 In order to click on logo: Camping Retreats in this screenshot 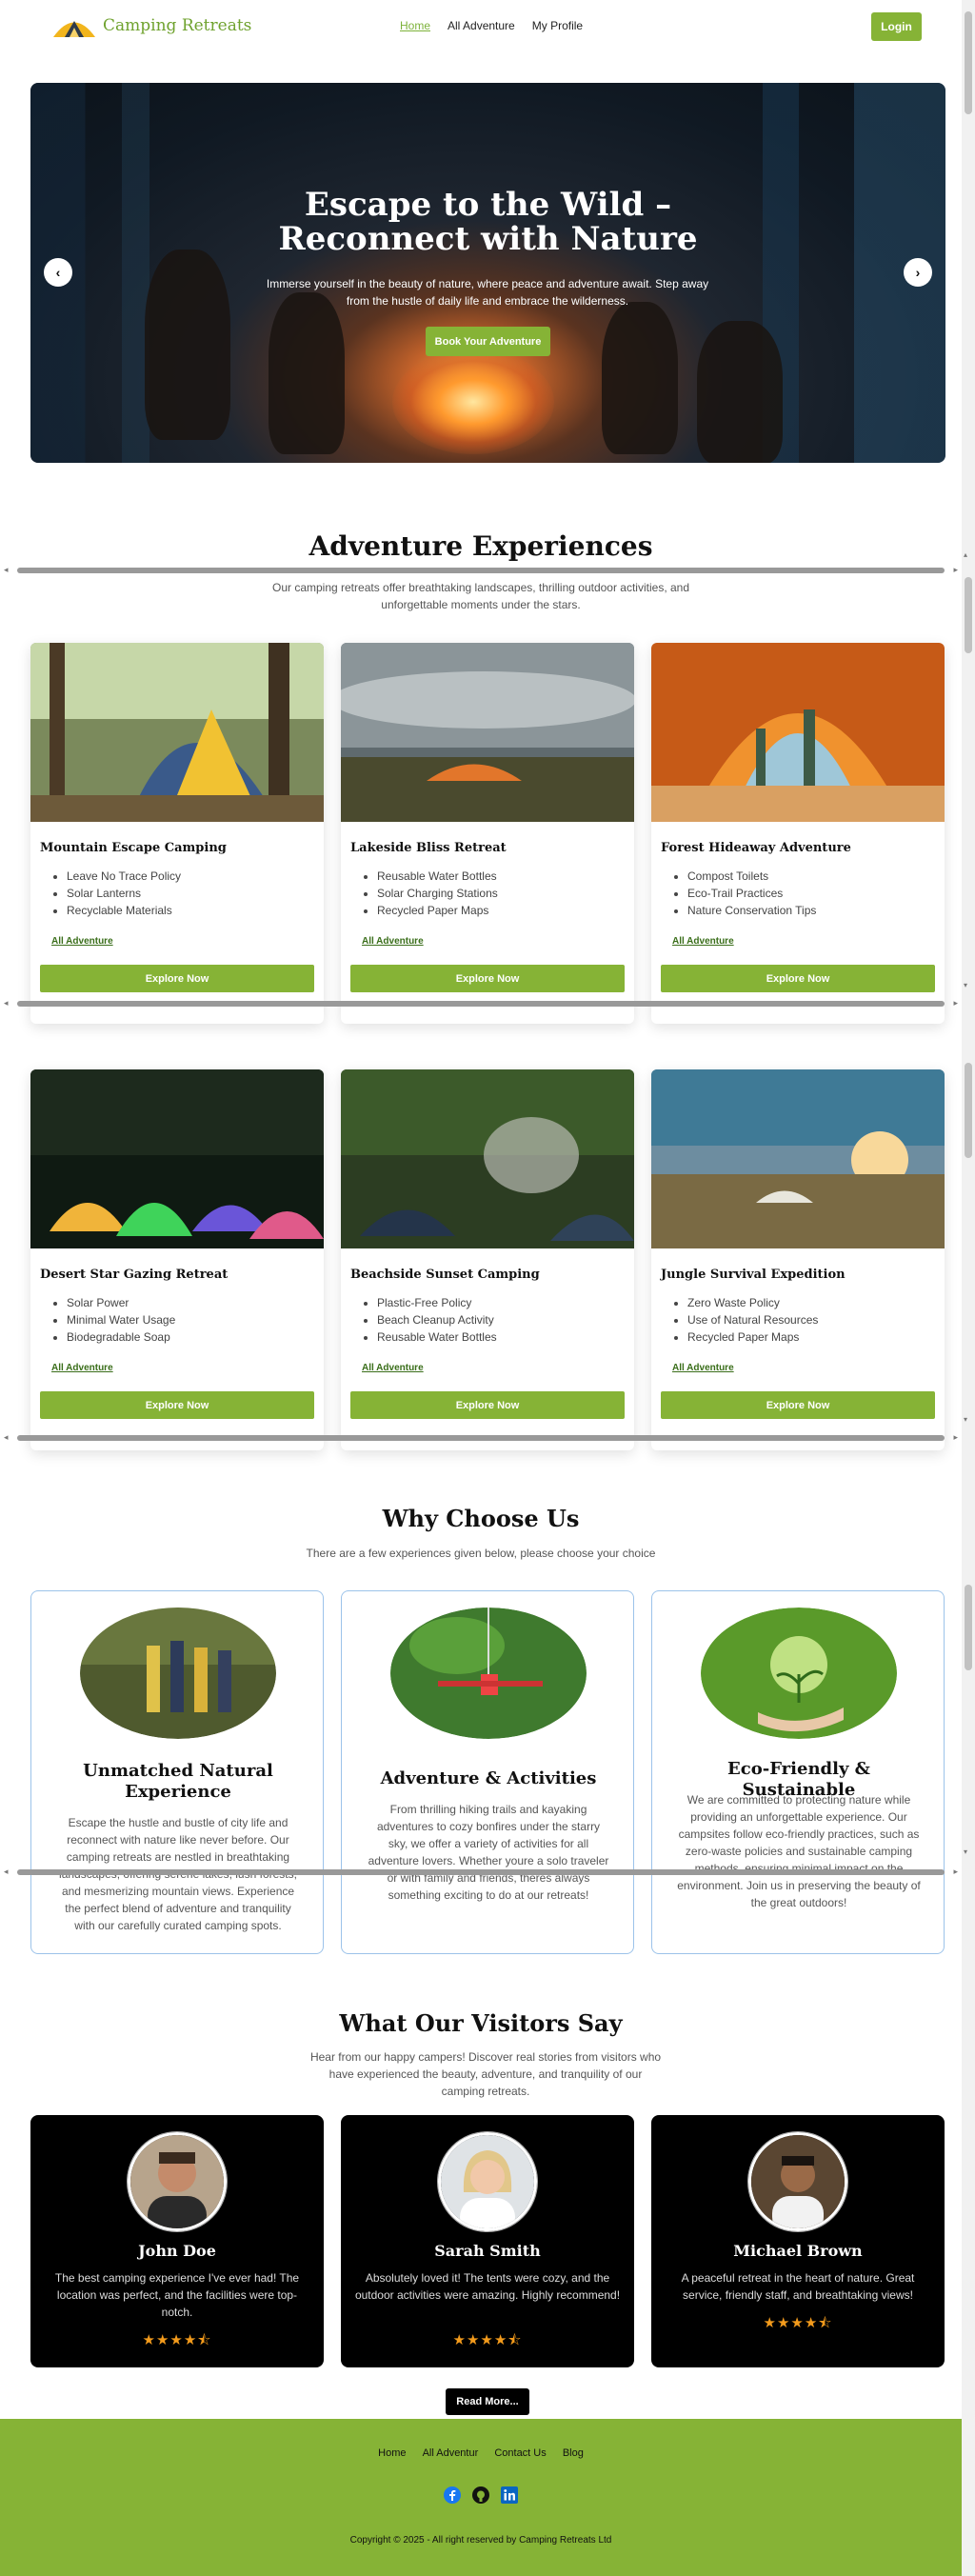, I will do `click(151, 25)`.